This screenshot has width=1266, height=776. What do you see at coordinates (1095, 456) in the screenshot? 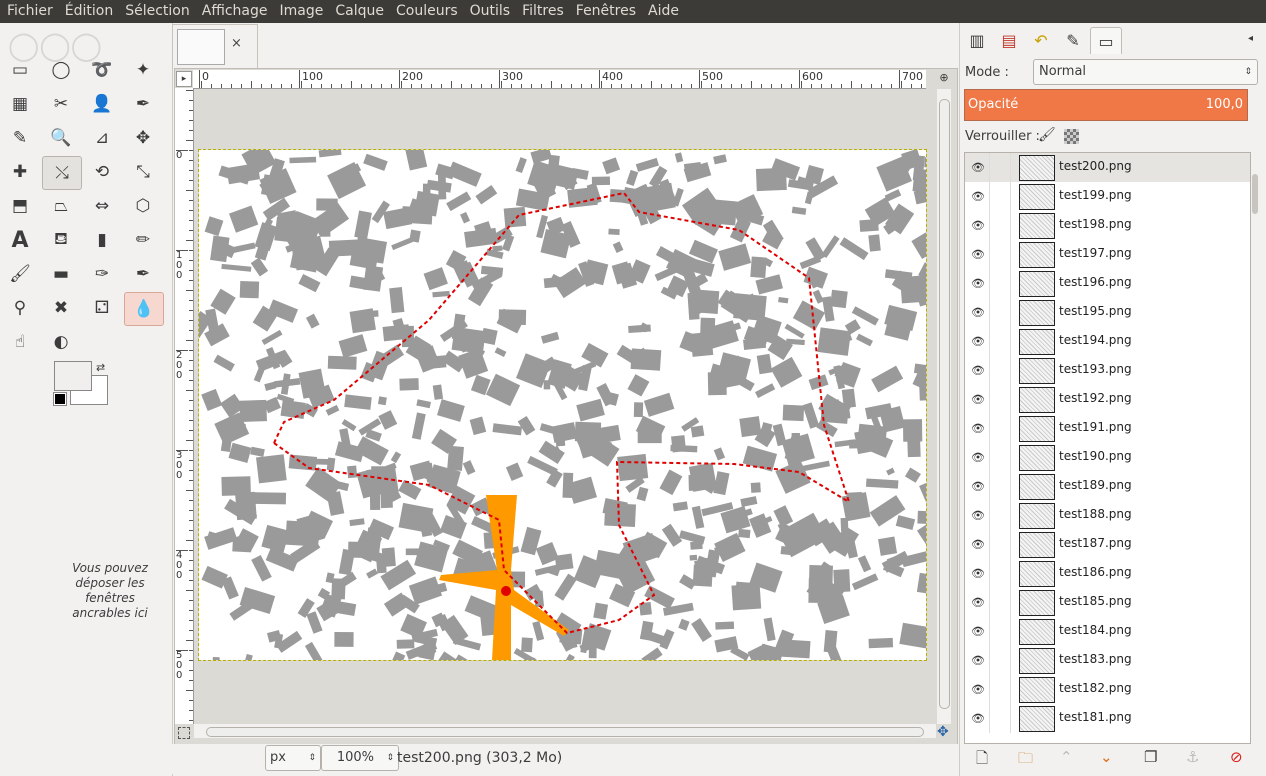
I see `layer-name: test190.png` at bounding box center [1095, 456].